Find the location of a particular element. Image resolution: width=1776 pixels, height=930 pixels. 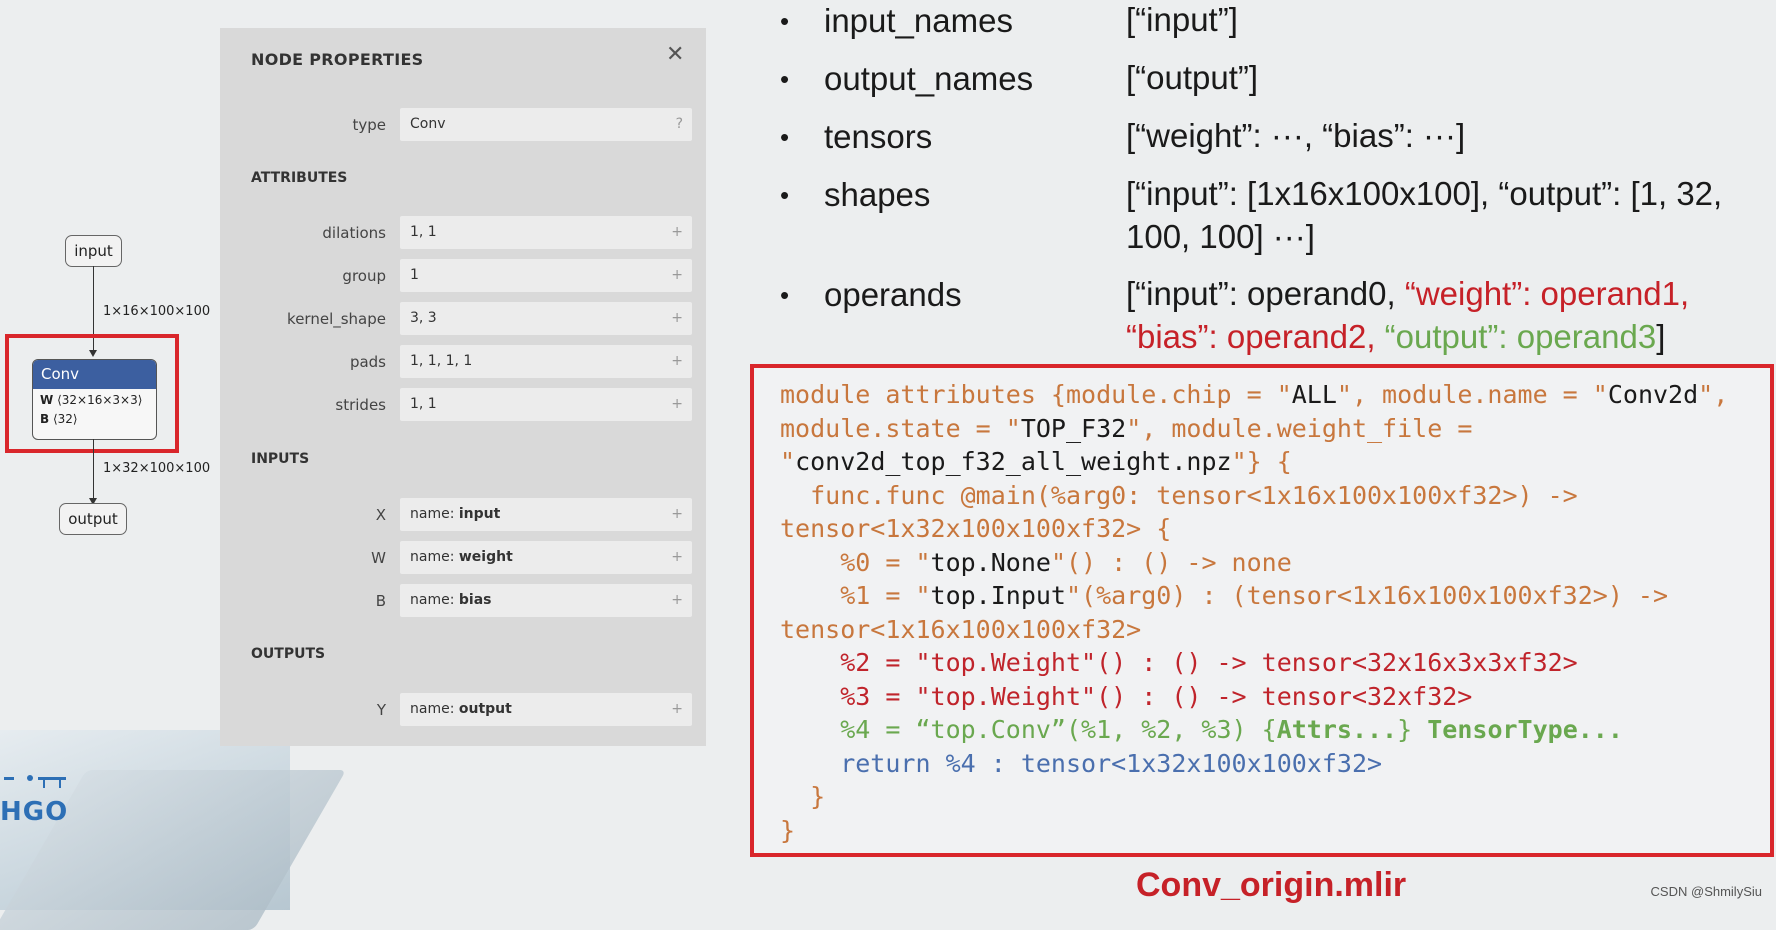

panel-title: NODE PROPERTIES is located at coordinates (337, 59).